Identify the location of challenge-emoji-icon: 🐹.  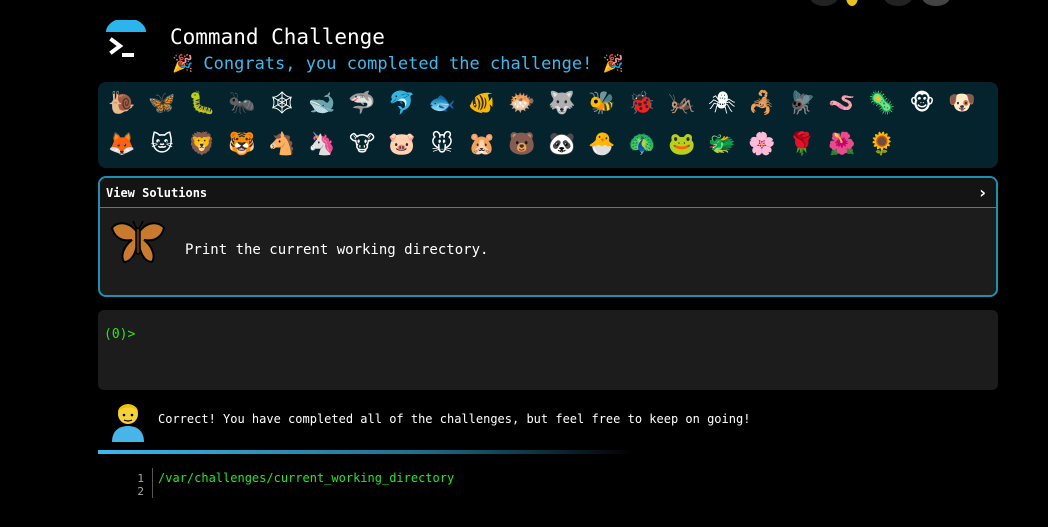
(482, 145).